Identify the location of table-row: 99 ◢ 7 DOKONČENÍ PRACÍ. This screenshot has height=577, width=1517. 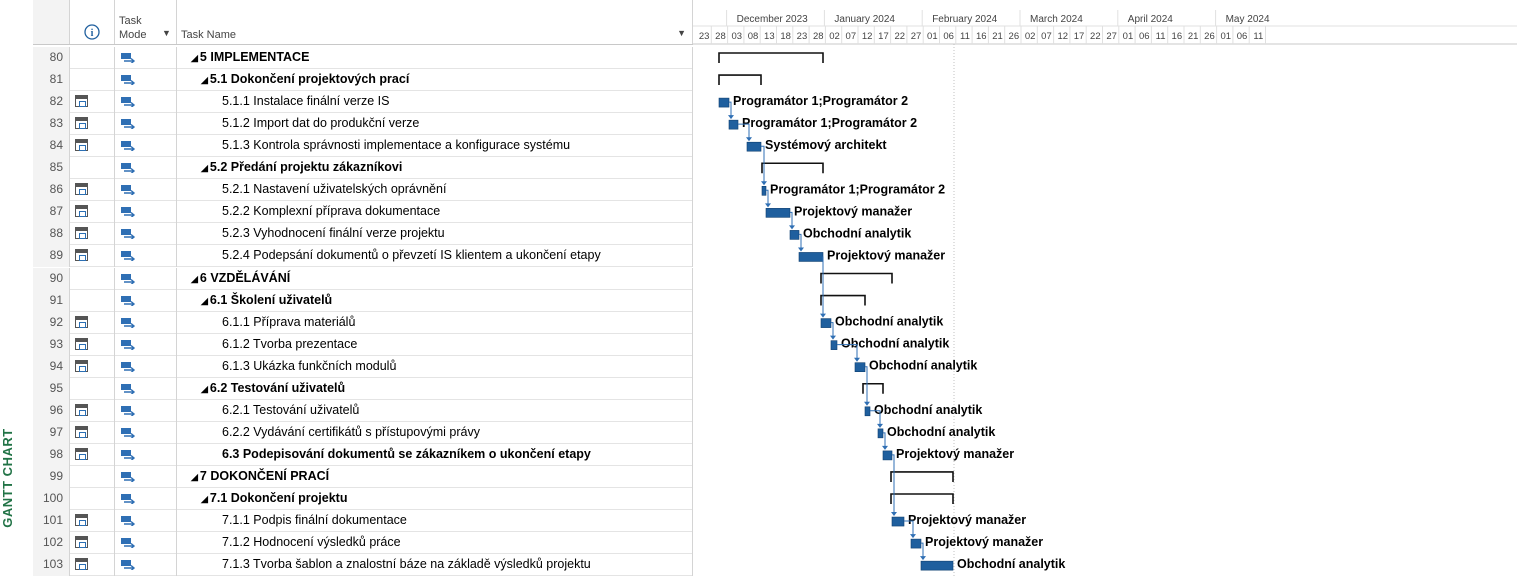
(363, 476).